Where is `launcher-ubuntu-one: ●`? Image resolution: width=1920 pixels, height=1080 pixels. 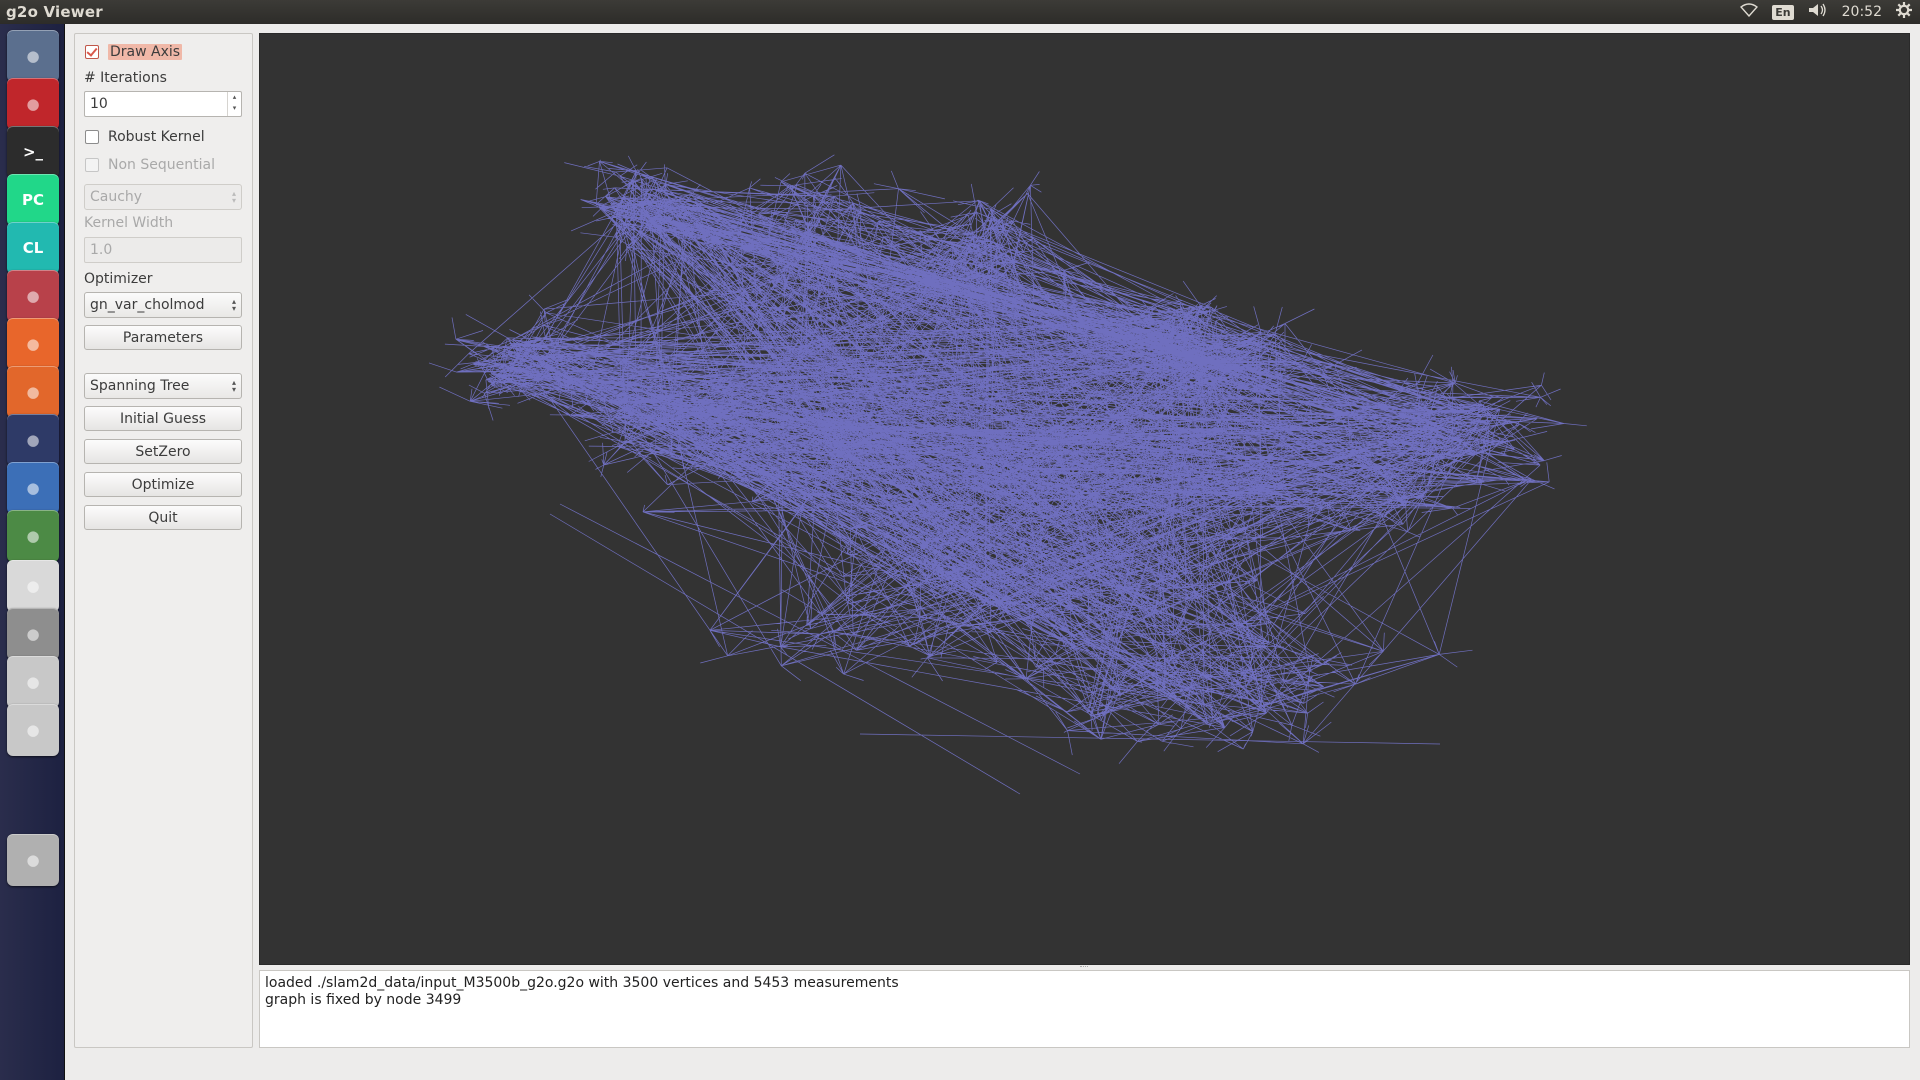 launcher-ubuntu-one: ● is located at coordinates (33, 488).